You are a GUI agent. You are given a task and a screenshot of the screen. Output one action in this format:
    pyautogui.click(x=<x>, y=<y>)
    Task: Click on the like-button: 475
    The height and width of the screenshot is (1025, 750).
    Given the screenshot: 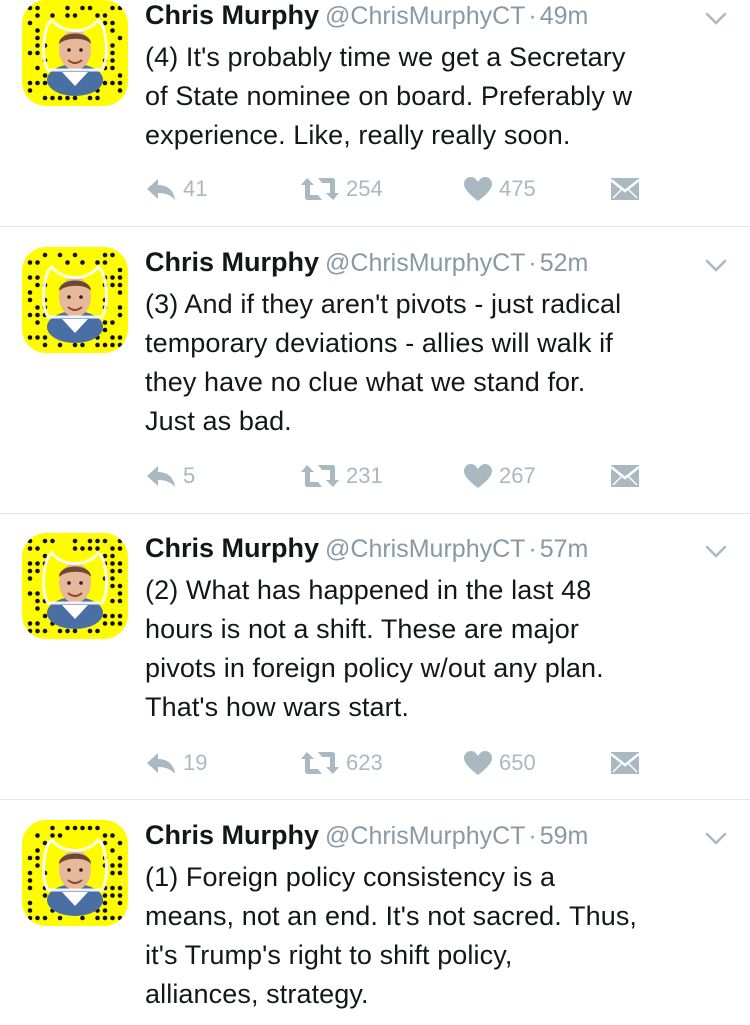 What is the action you would take?
    pyautogui.click(x=499, y=189)
    